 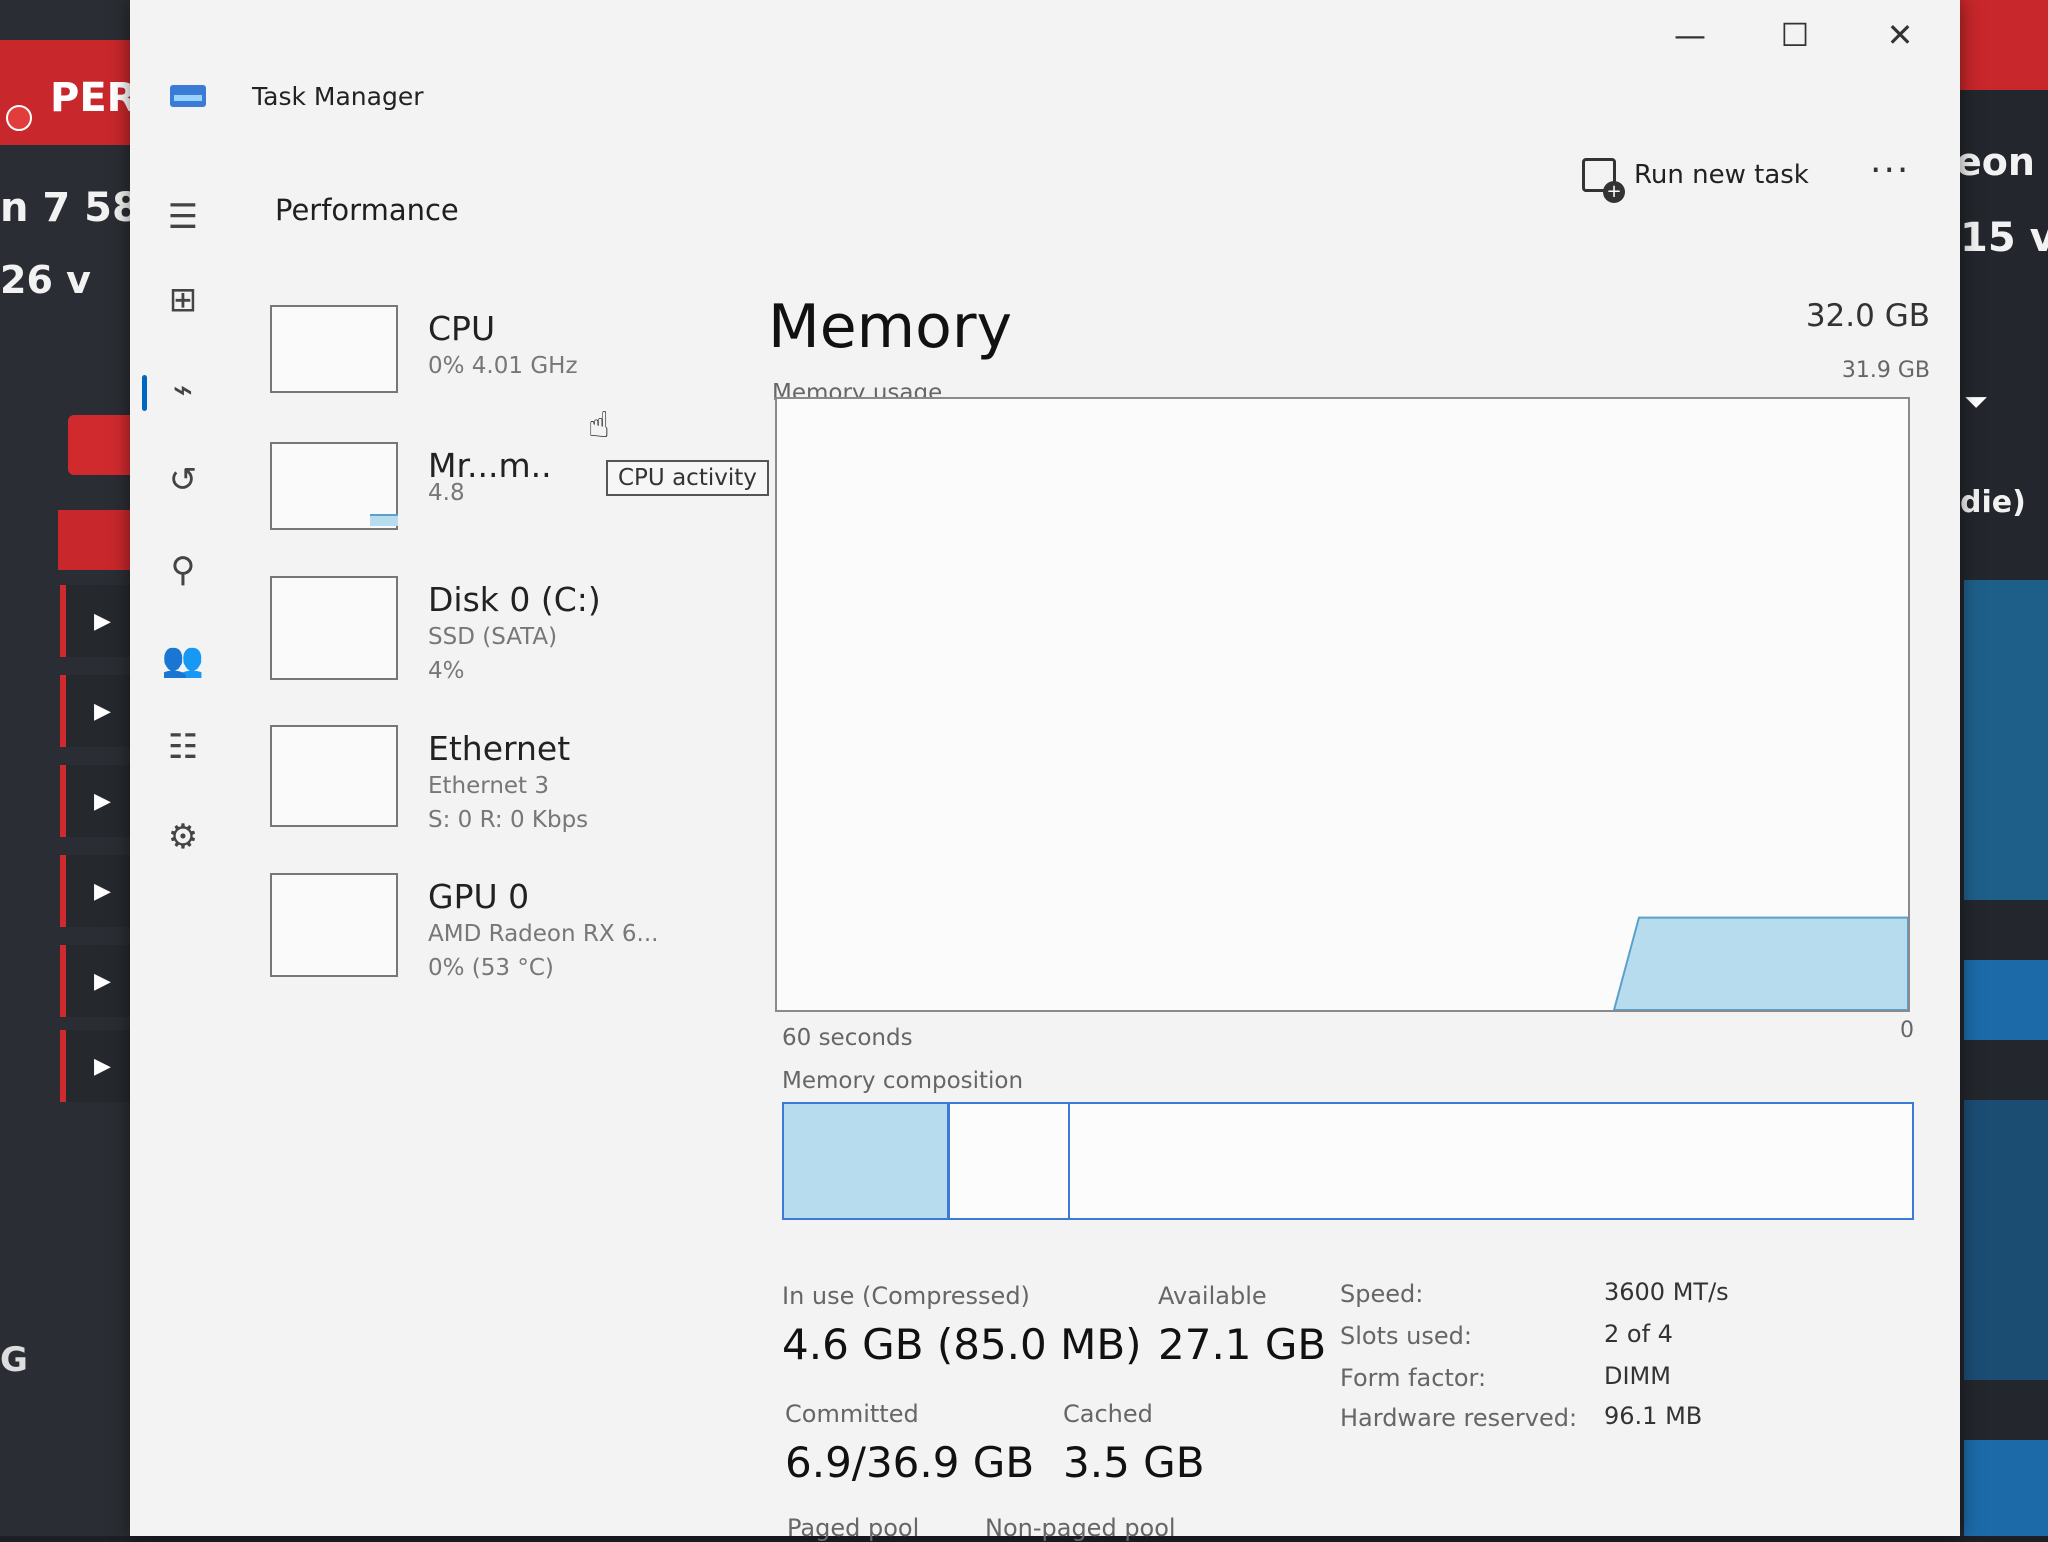 I want to click on filter-icon: ⏷, so click(x=1976, y=402).